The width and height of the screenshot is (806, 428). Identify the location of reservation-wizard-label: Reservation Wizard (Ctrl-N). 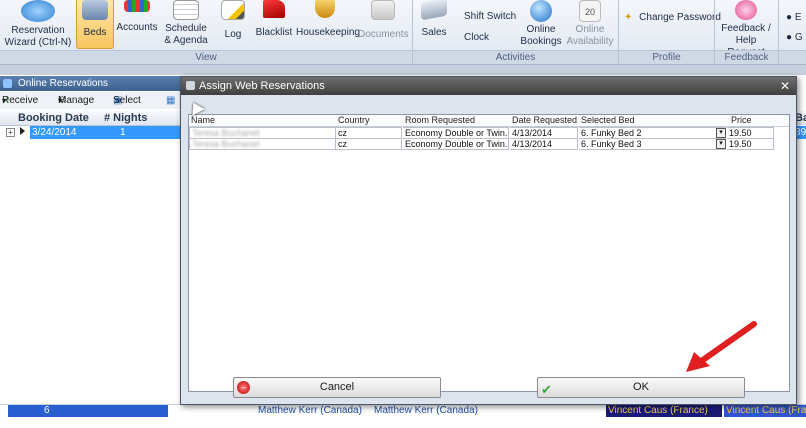
(38, 36).